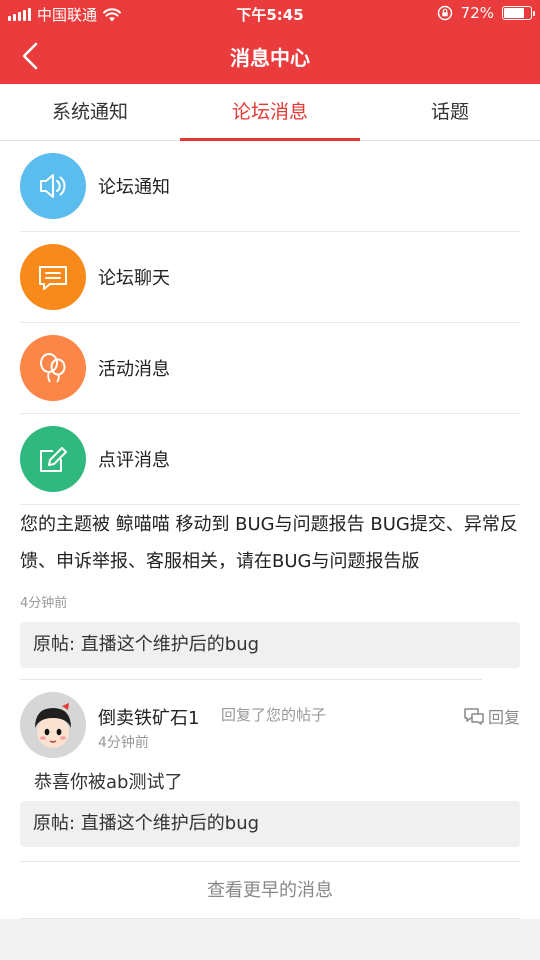 The height and width of the screenshot is (960, 540). I want to click on speaker-icon, so click(53, 186).